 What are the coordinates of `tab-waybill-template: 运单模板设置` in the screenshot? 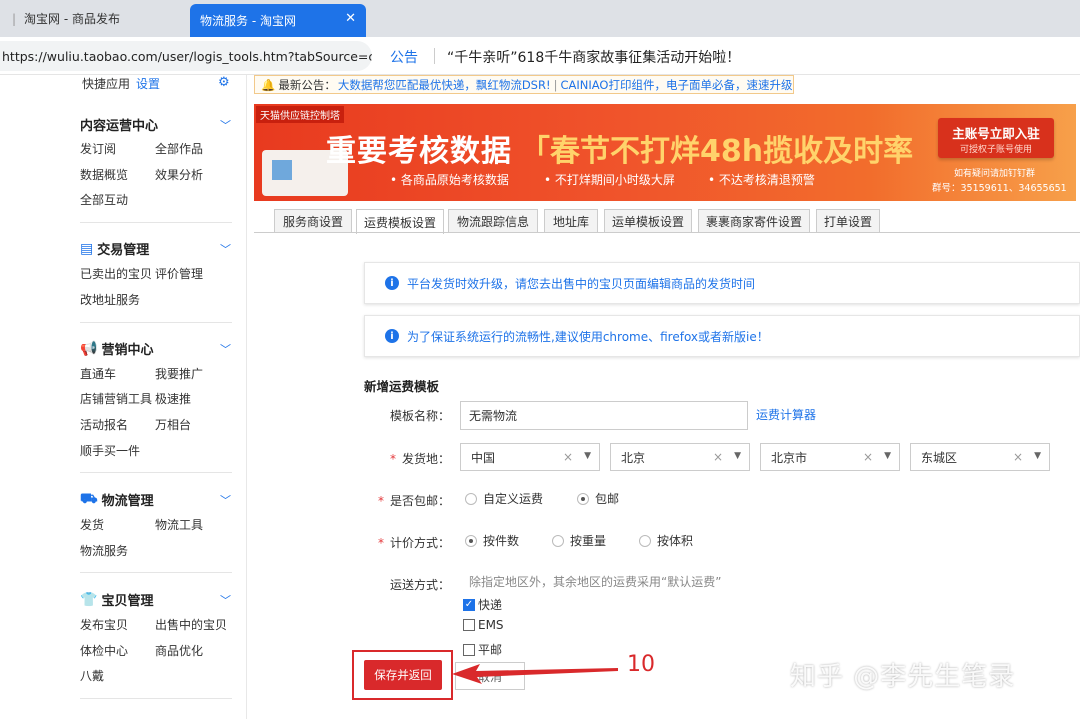 It's located at (648, 221).